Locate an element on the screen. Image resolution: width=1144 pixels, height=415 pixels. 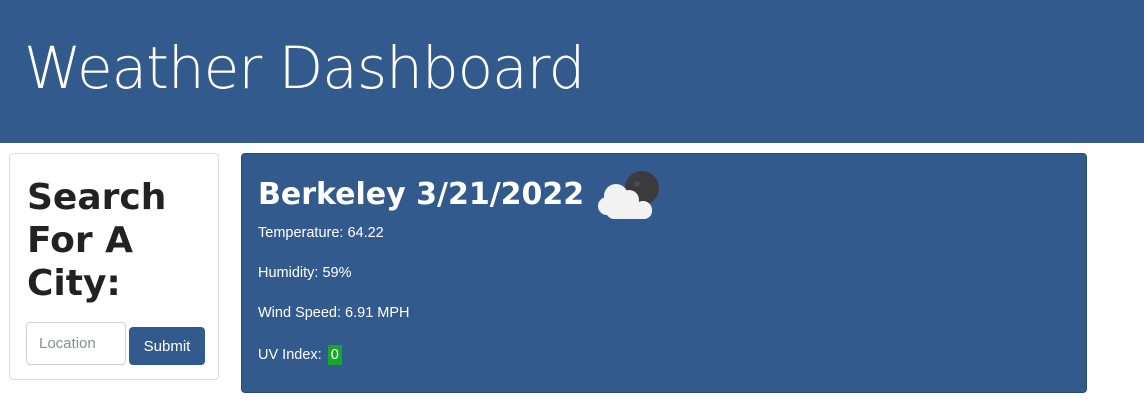
uv-index-label: UV Index: is located at coordinates (290, 355).